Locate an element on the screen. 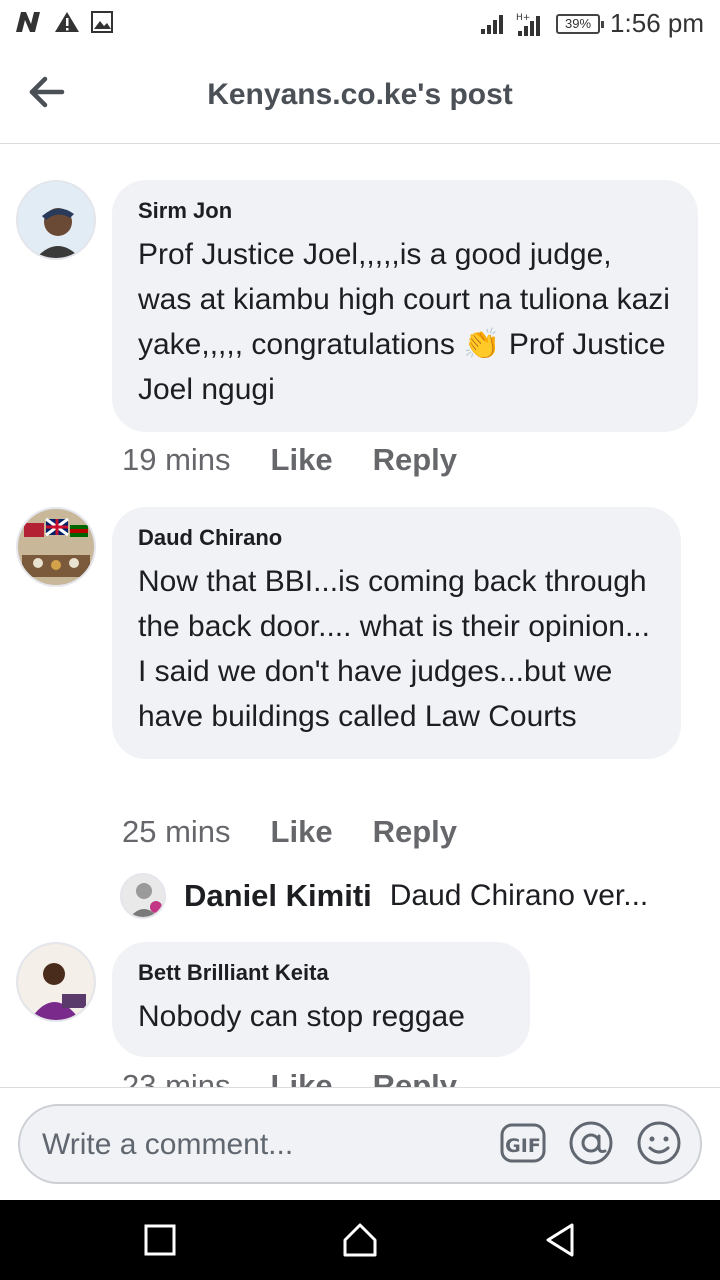 The height and width of the screenshot is (1280, 720). comment-meta: 19 mins Like Reply is located at coordinates (289, 460).